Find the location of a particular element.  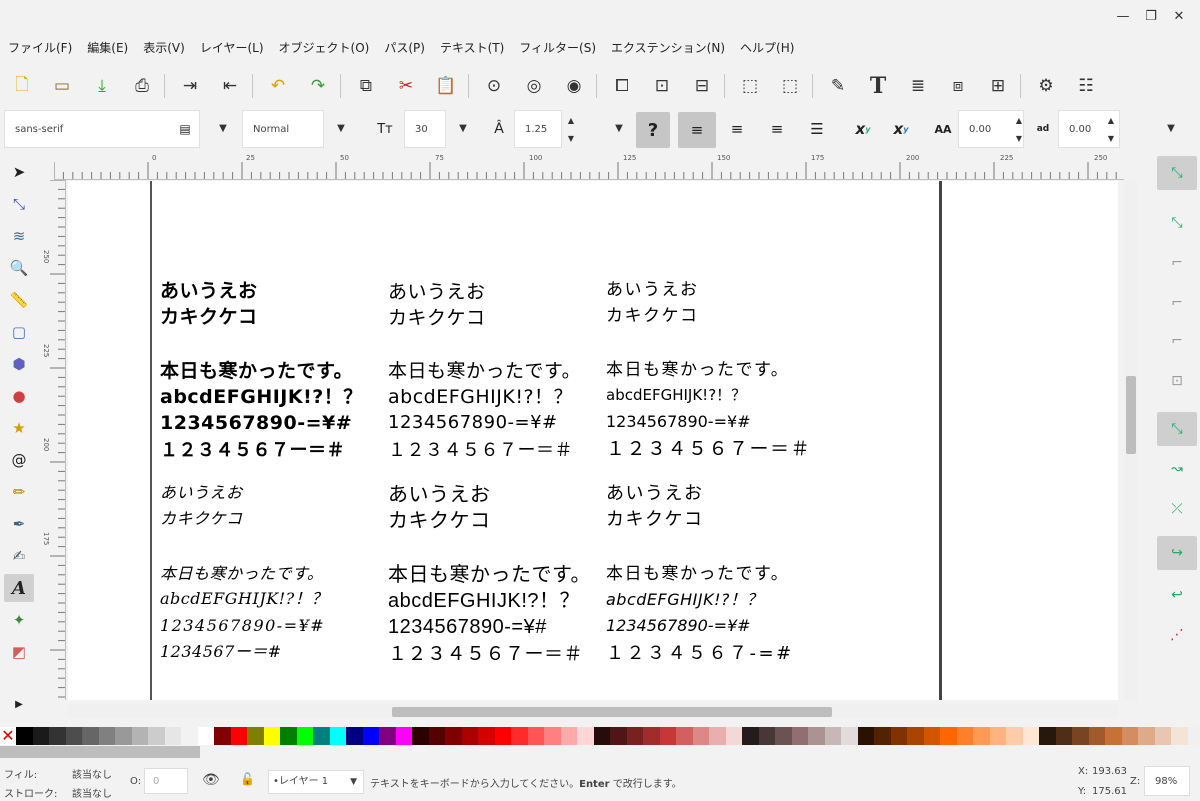

snap-bbox-centers-icon: ⊡ is located at coordinates (1177, 381).